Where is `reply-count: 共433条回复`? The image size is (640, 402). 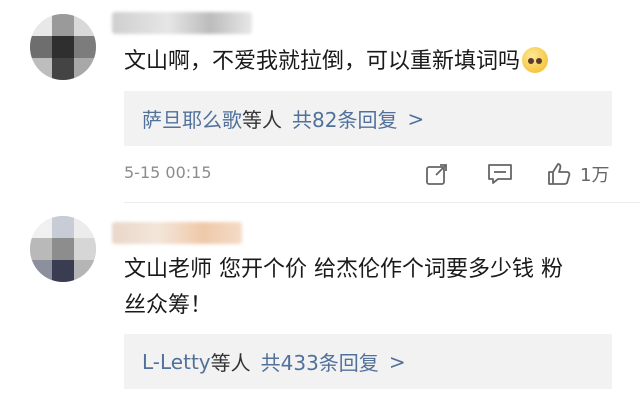
reply-count: 共433条回复 is located at coordinates (320, 361).